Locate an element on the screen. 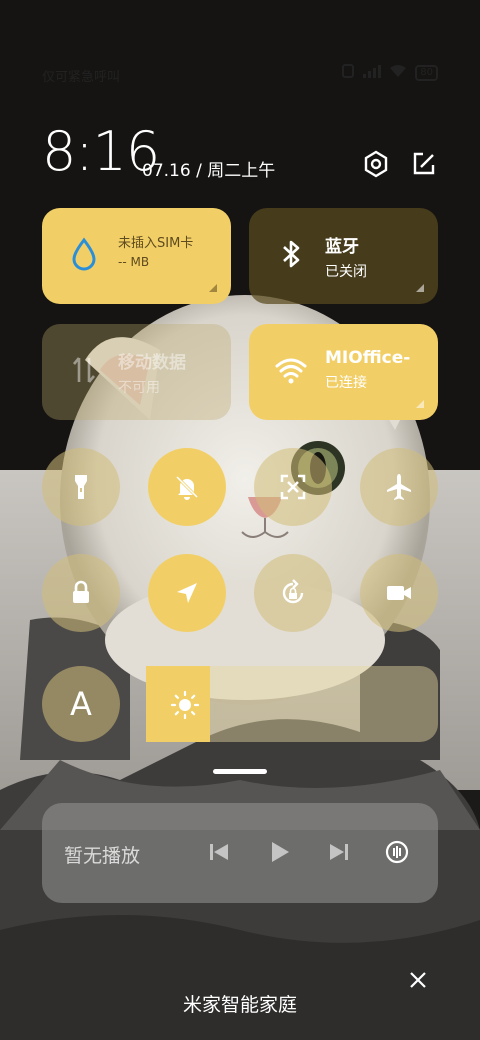 The image size is (480, 1040). close-icon is located at coordinates (418, 980).